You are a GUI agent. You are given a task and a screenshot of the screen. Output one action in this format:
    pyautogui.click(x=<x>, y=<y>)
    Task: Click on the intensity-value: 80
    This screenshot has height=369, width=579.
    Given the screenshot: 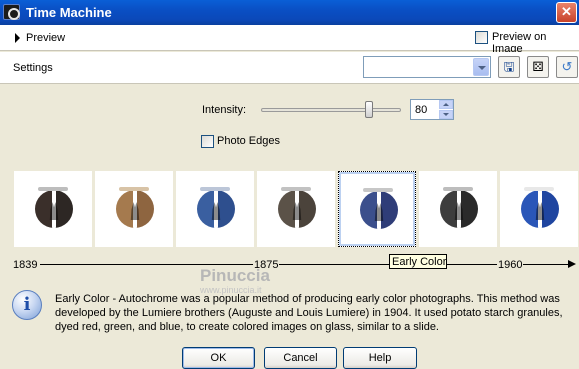 What is the action you would take?
    pyautogui.click(x=421, y=110)
    